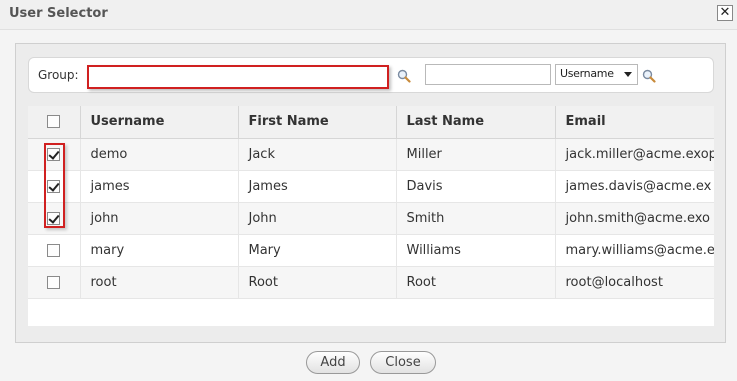 Image resolution: width=737 pixels, height=381 pixels. I want to click on select-all-cell, so click(54, 122).